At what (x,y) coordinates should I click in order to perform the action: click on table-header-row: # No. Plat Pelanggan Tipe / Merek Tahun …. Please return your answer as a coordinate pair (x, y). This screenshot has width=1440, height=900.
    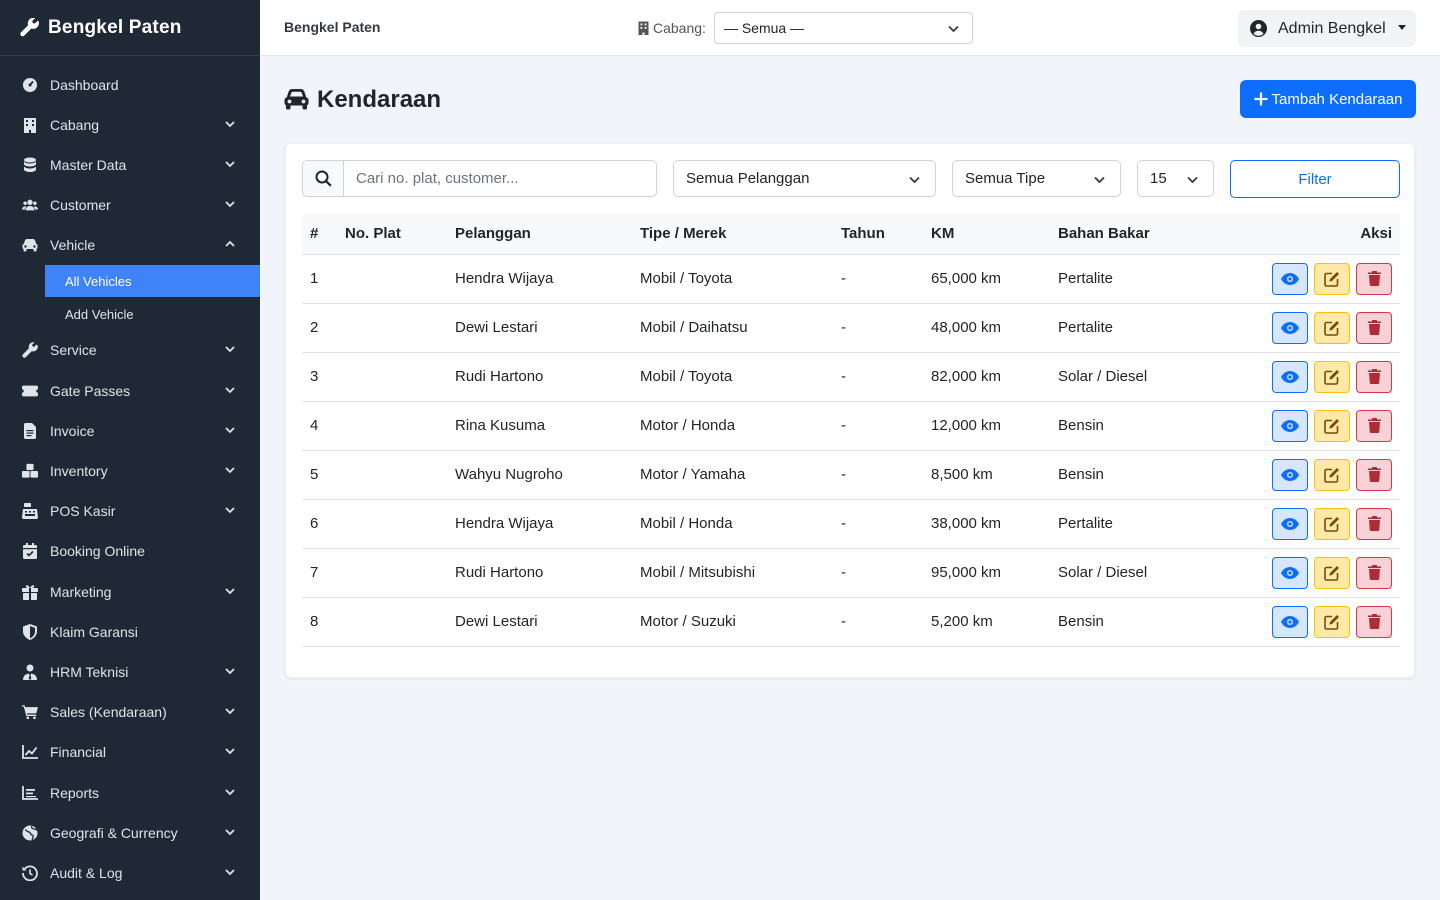
    Looking at the image, I should click on (851, 234).